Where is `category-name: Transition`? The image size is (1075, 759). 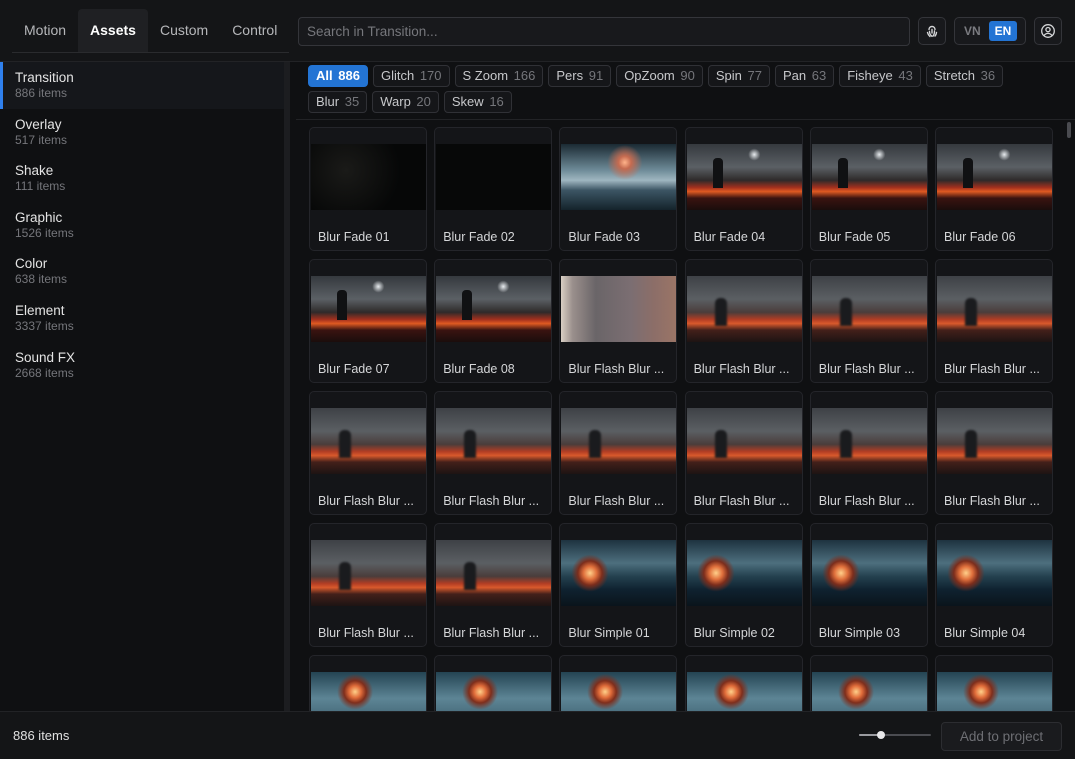 category-name: Transition is located at coordinates (44, 77).